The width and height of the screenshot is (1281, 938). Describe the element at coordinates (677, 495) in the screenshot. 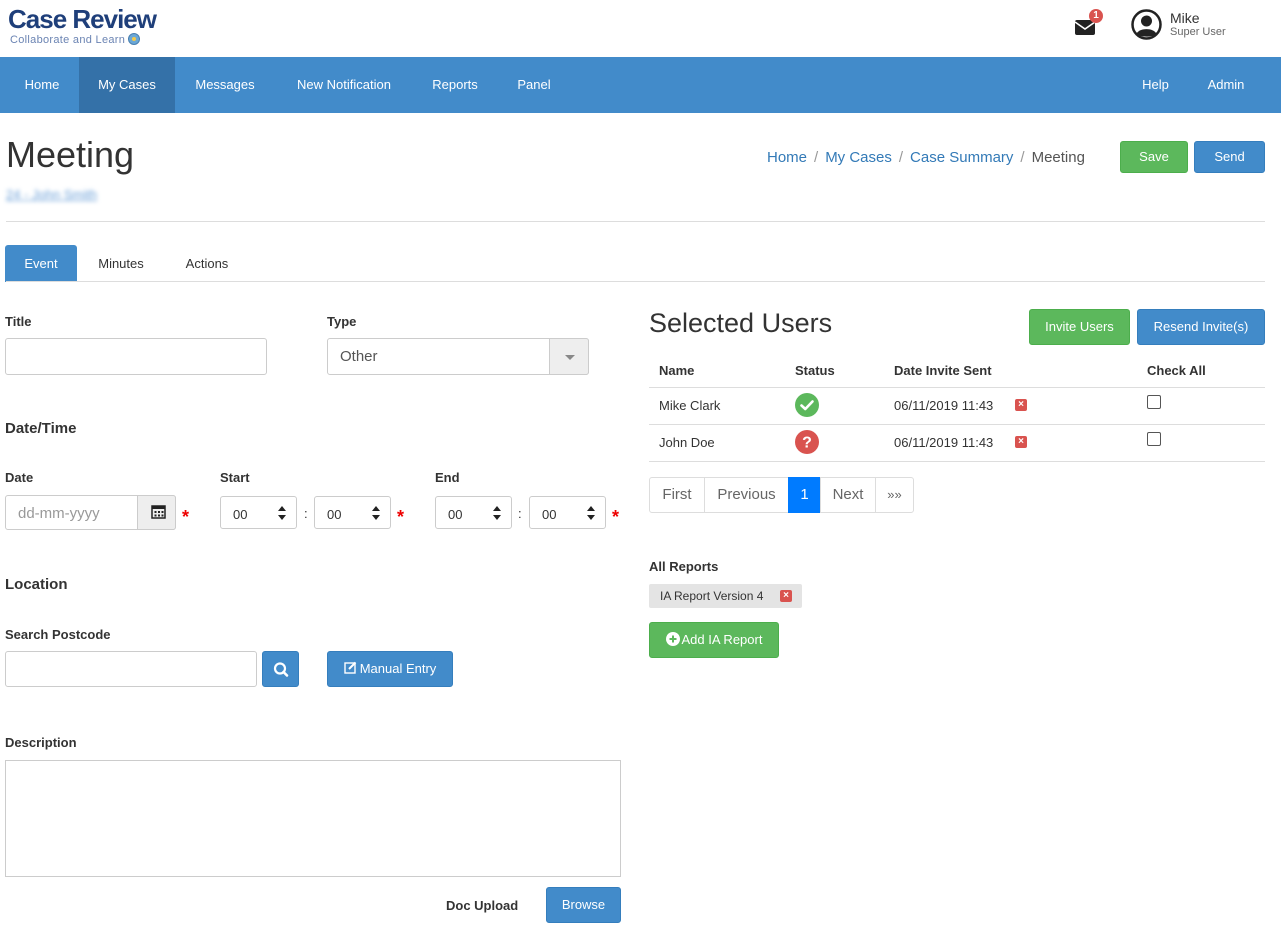

I see `pagination-first: First` at that location.